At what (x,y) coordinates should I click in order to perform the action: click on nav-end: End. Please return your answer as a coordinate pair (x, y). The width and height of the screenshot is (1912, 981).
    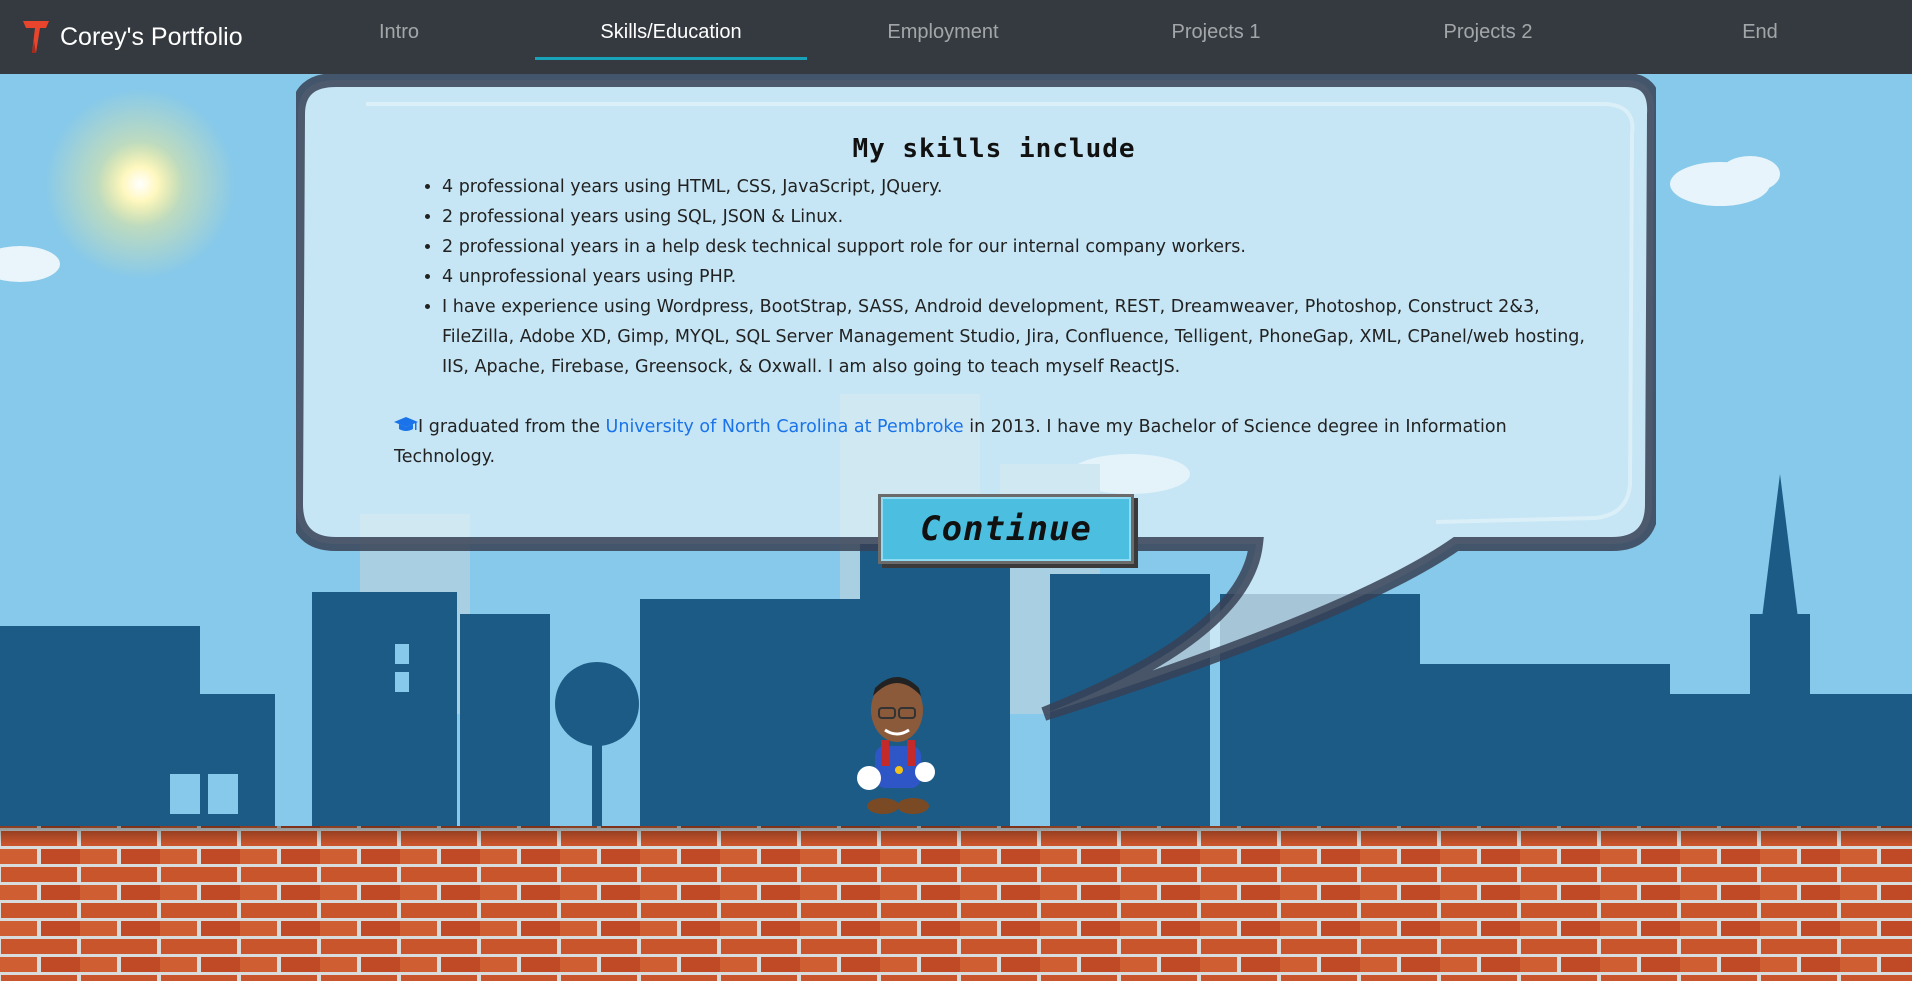
    Looking at the image, I should click on (1760, 30).